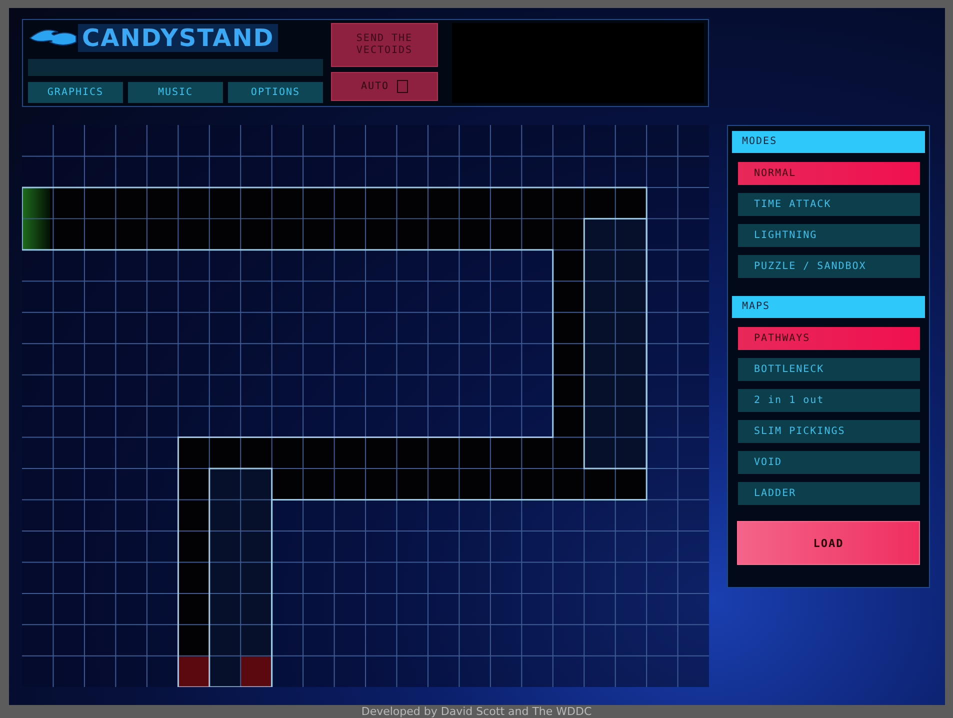 The height and width of the screenshot is (718, 953). I want to click on section-title: MODES, so click(828, 142).